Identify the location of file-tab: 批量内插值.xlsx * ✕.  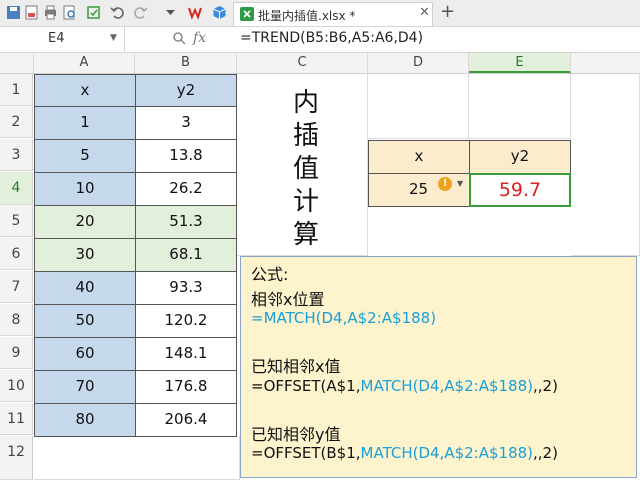
(333, 14).